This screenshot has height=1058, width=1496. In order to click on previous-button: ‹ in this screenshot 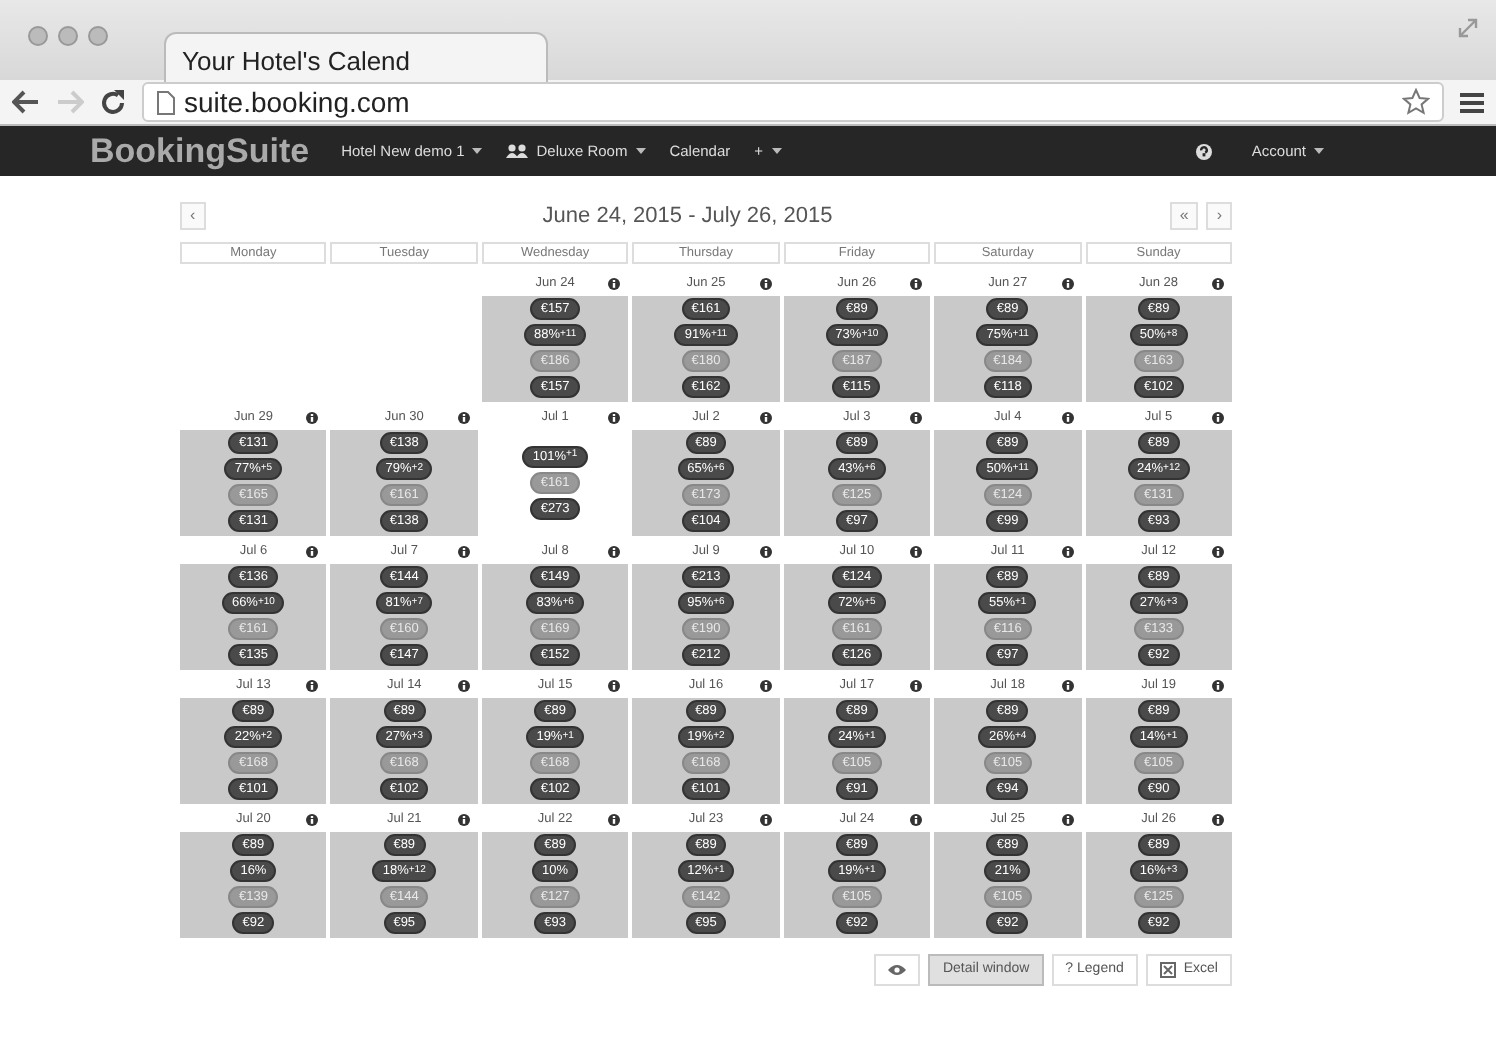, I will do `click(193, 216)`.